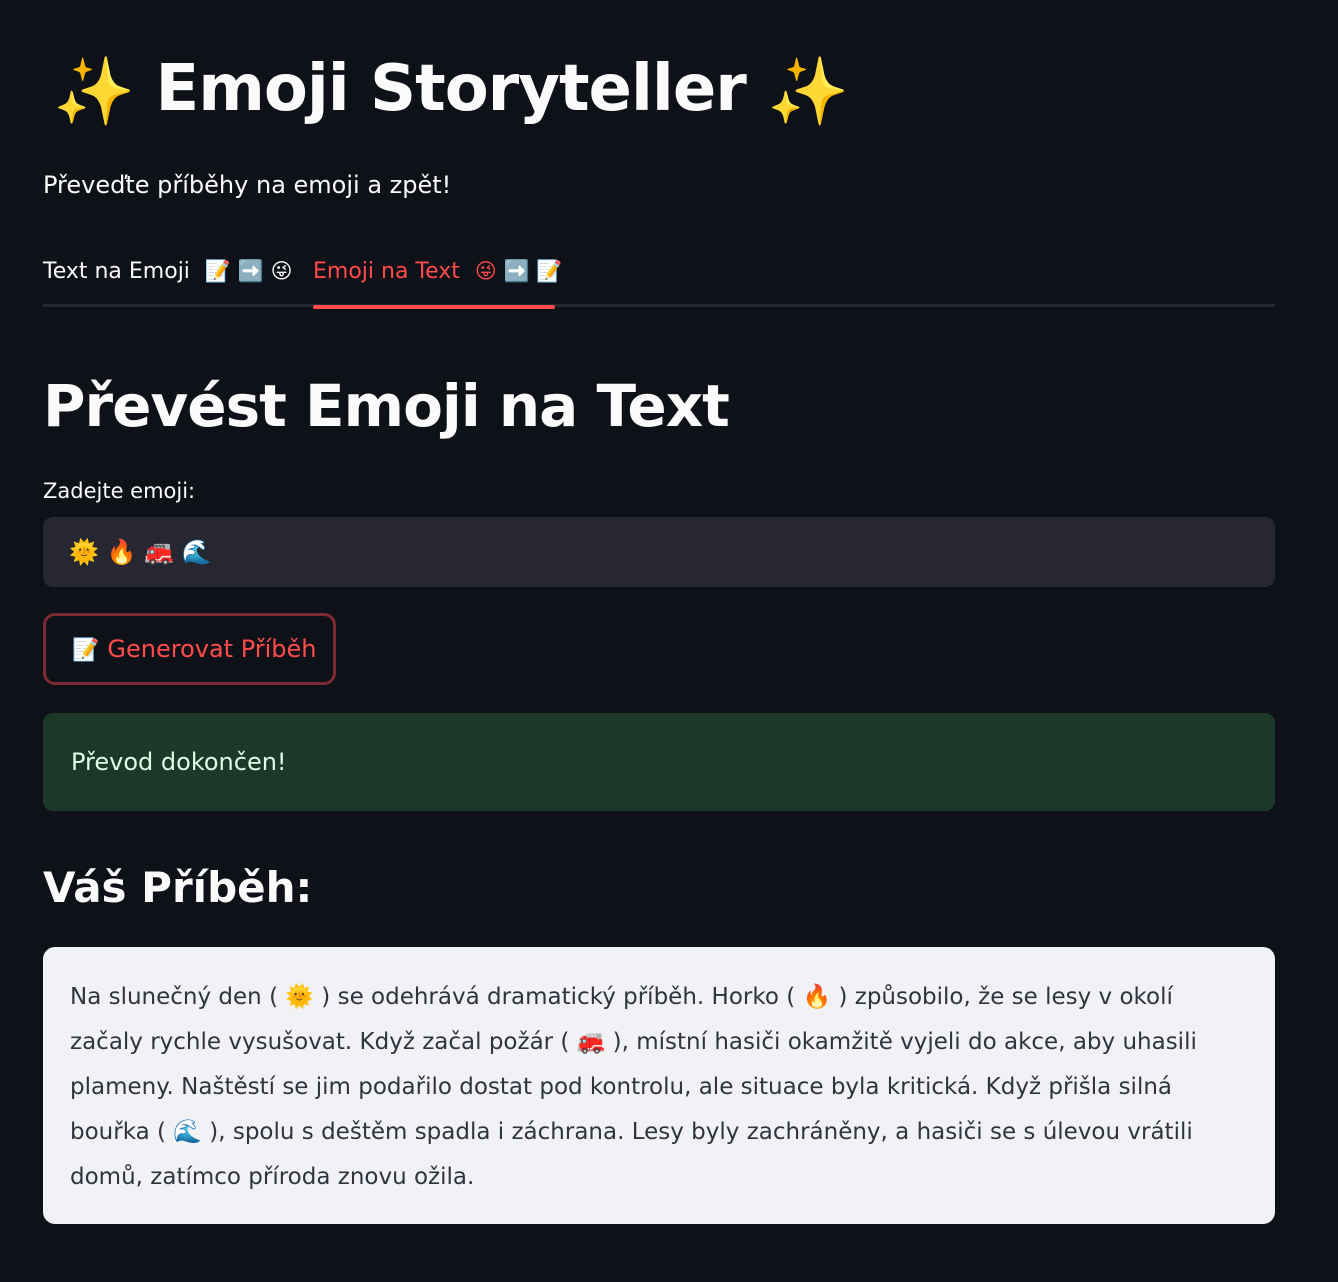 Image resolution: width=1338 pixels, height=1282 pixels. I want to click on emoji-input, so click(659, 552).